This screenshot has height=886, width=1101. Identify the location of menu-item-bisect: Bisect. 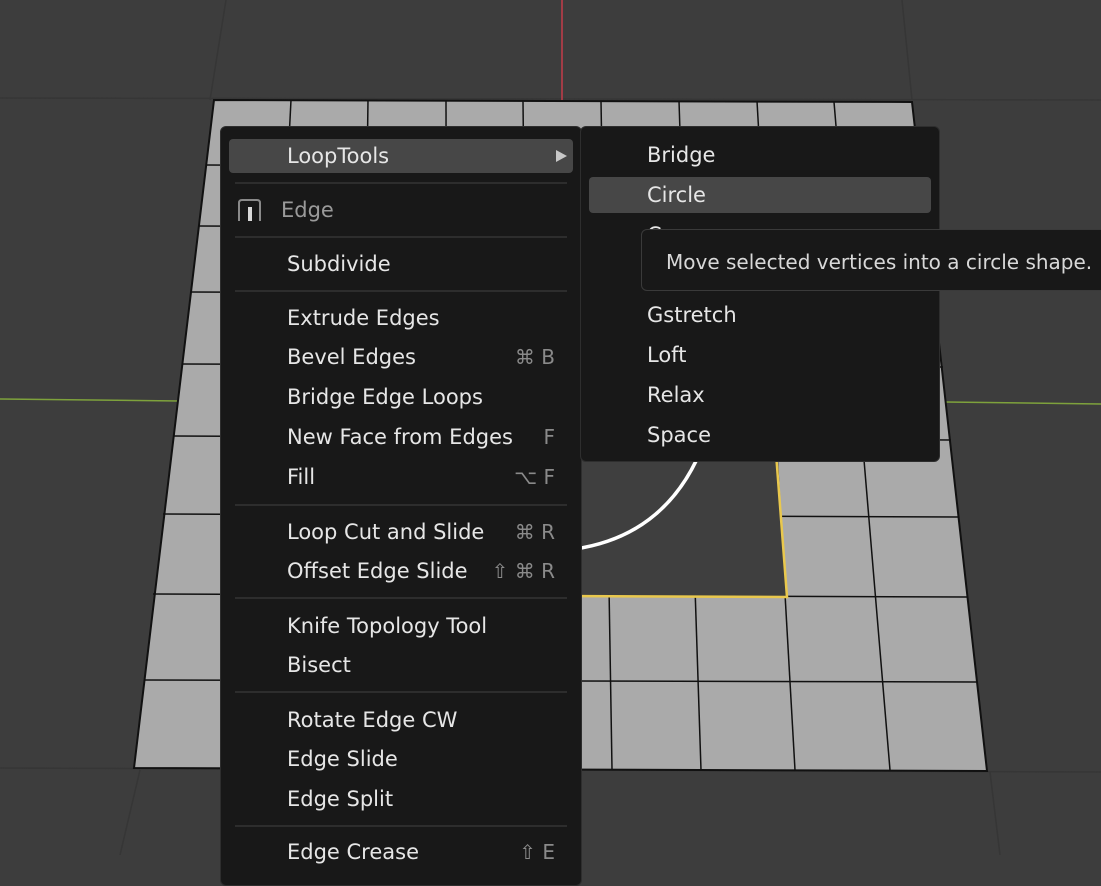
(401, 665).